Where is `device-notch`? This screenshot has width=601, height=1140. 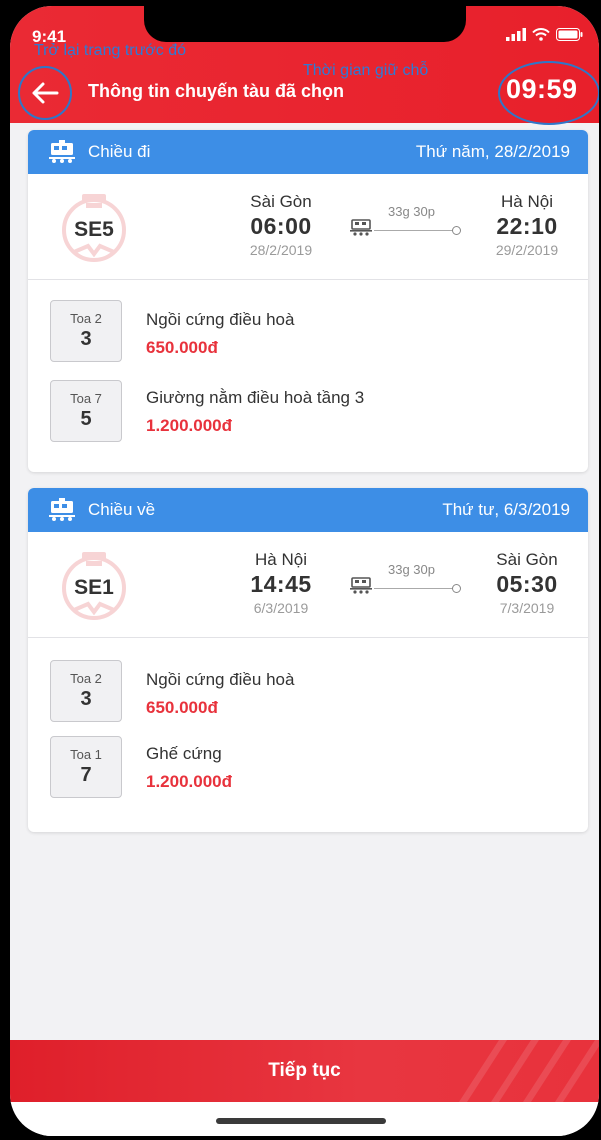
device-notch is located at coordinates (305, 24).